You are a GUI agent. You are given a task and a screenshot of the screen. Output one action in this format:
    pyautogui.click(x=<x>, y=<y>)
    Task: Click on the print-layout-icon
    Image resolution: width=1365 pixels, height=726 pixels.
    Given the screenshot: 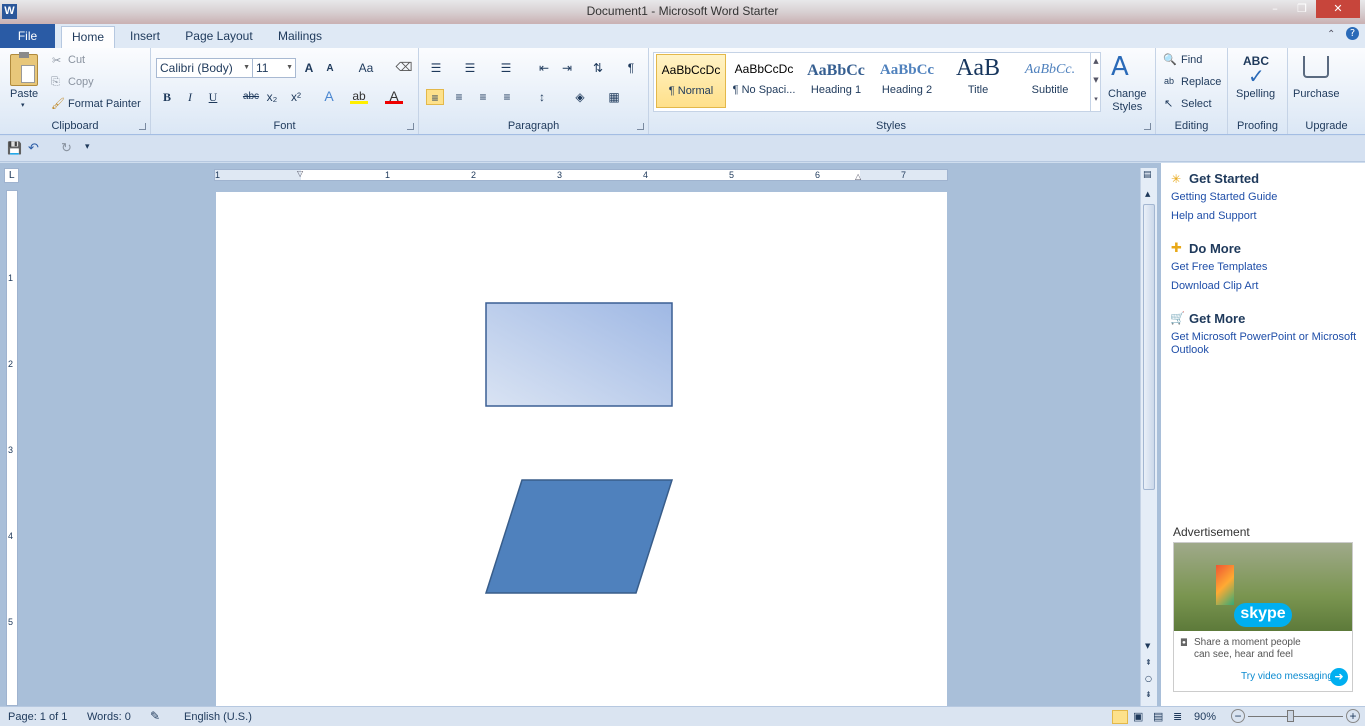 What is the action you would take?
    pyautogui.click(x=1120, y=717)
    